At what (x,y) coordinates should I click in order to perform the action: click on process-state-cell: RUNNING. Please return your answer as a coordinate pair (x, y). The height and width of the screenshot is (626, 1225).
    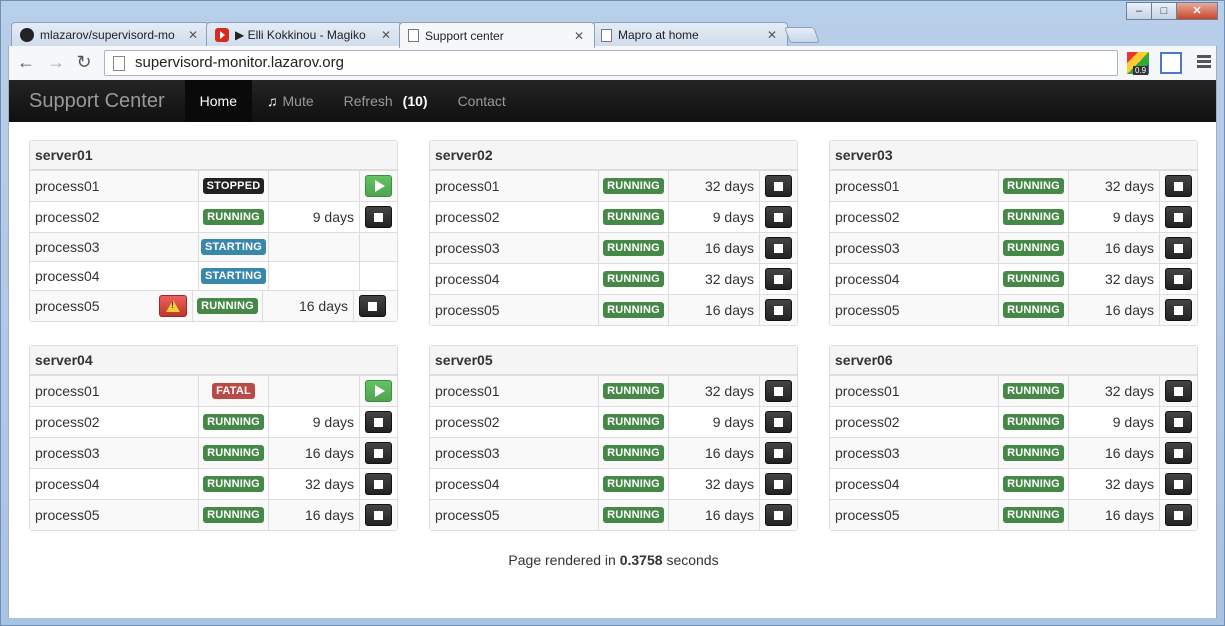
    Looking at the image, I should click on (1033, 310).